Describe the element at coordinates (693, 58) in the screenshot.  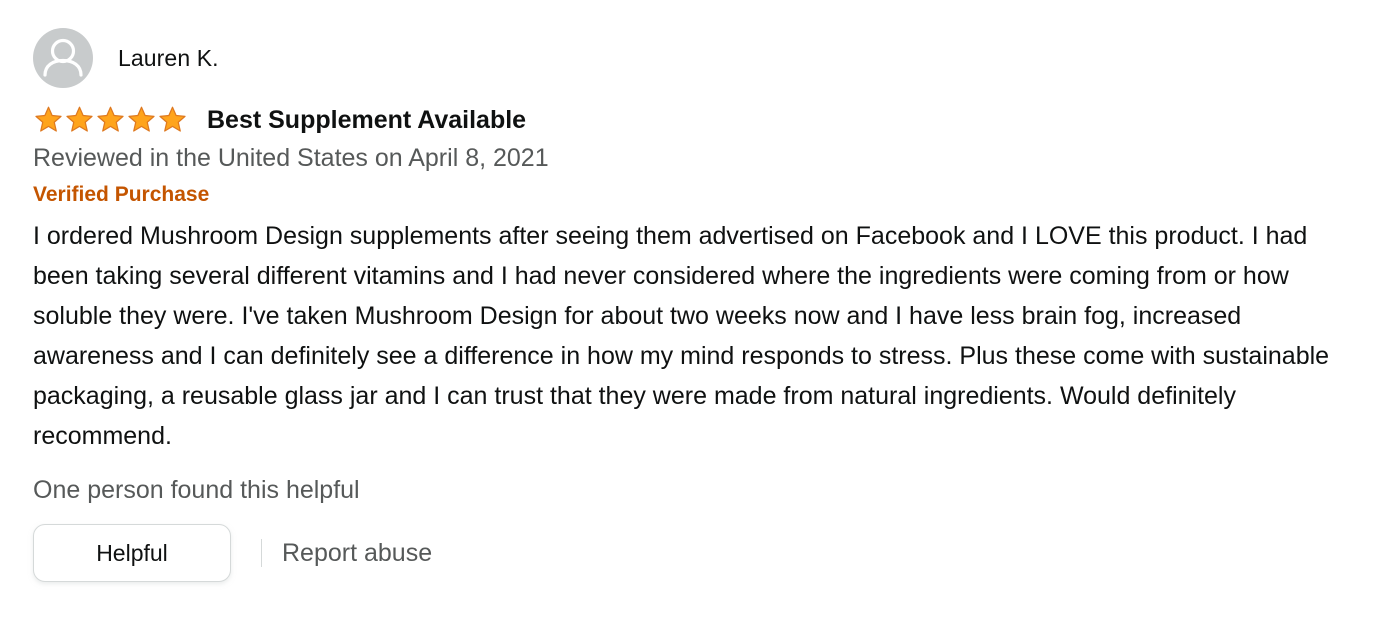
I see `reviewer-profile: Lauren K.` at that location.